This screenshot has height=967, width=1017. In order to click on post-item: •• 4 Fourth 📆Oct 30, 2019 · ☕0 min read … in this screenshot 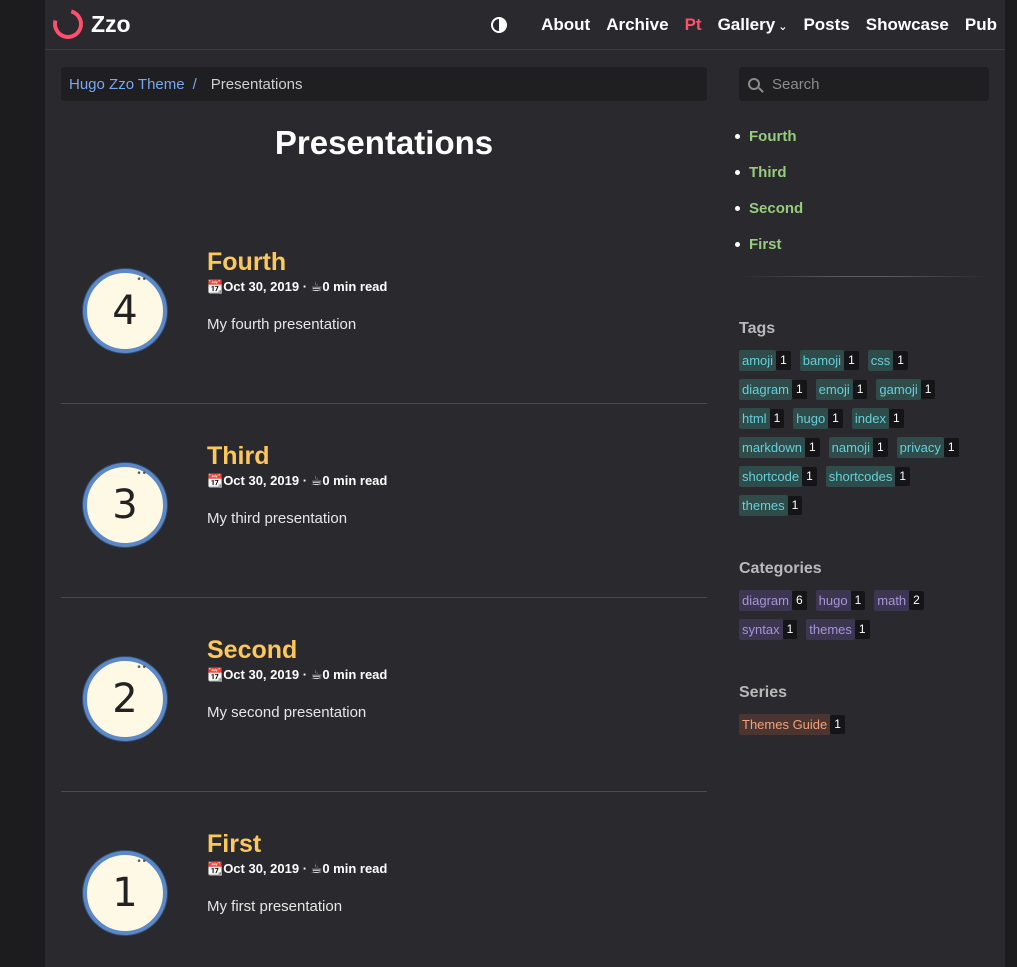, I will do `click(384, 307)`.